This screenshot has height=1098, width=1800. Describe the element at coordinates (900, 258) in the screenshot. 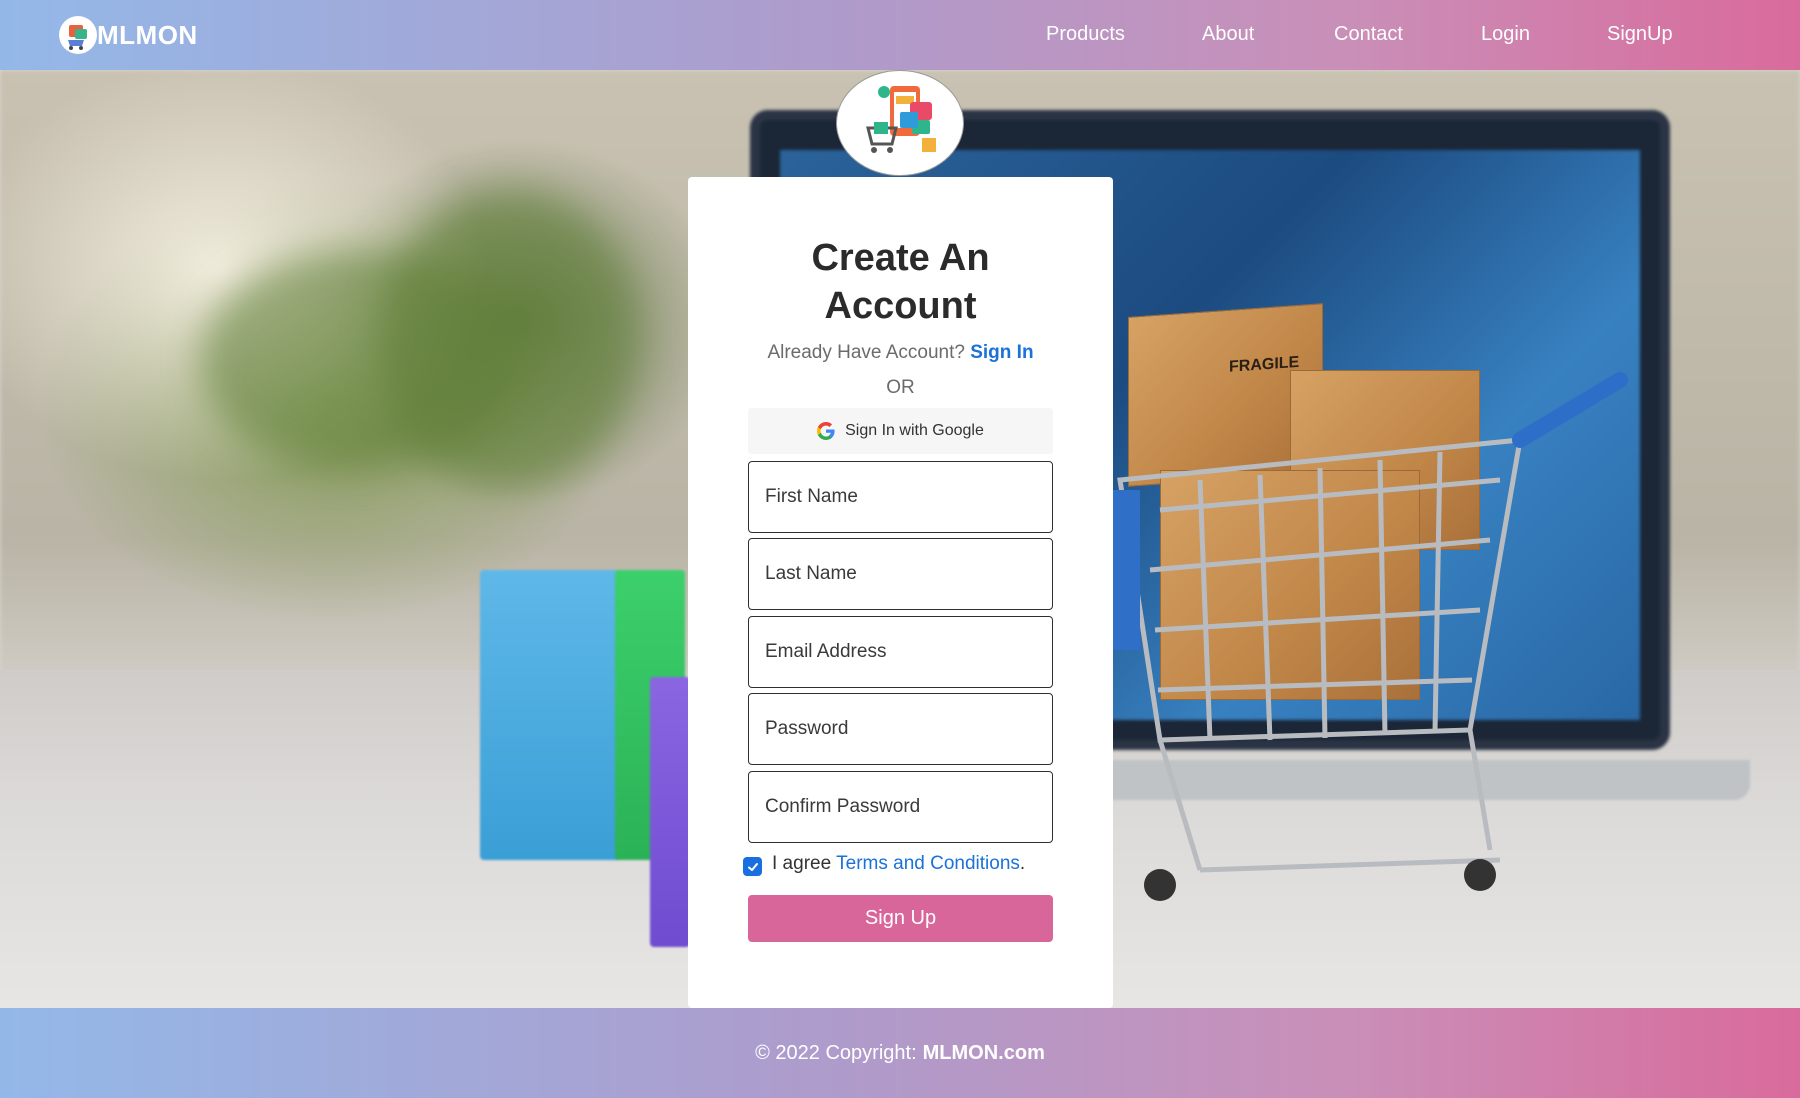

I see `form-title-line1: Create An` at that location.